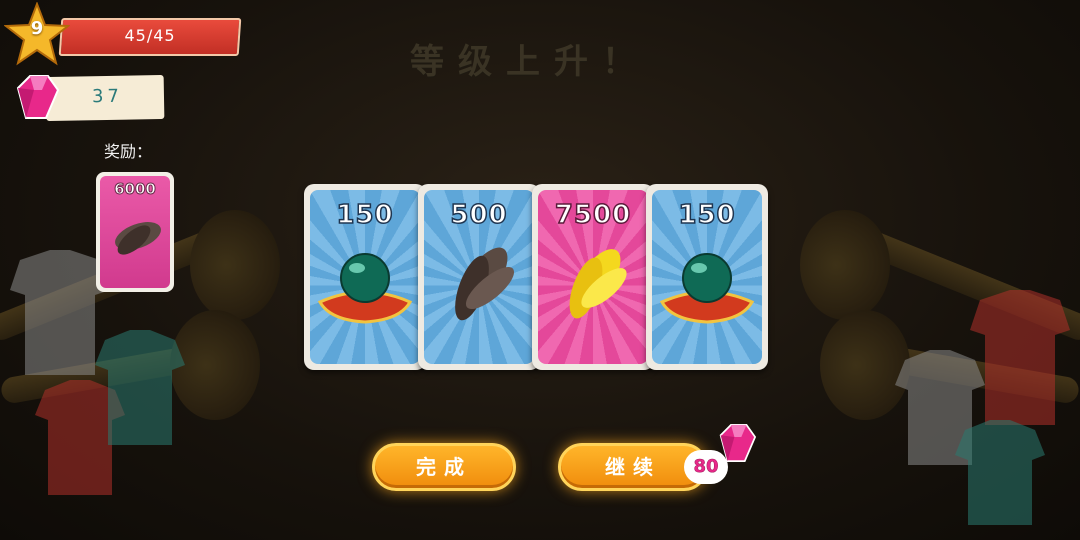 This screenshot has height=540, width=1080. What do you see at coordinates (37, 28) in the screenshot?
I see `level-number: 9` at bounding box center [37, 28].